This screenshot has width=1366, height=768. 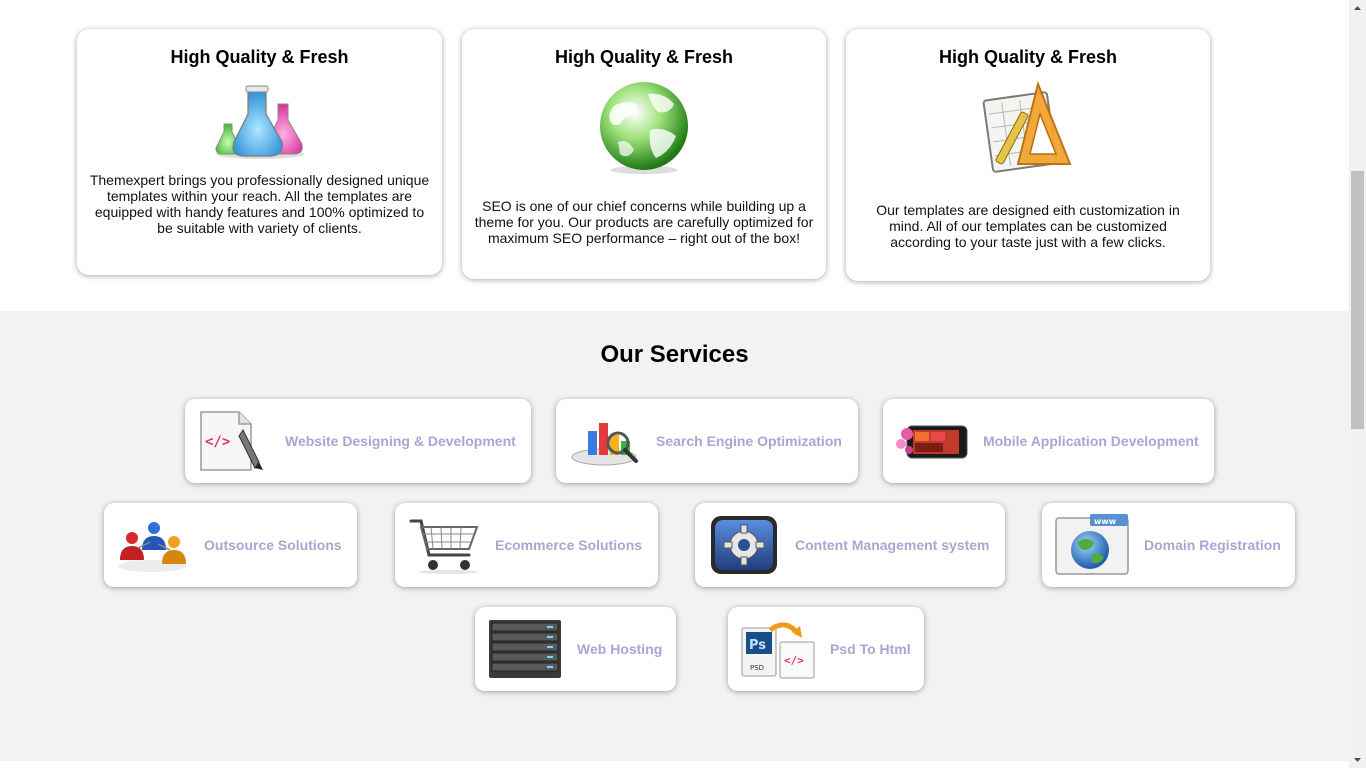 I want to click on scroll-up-arrow-icon, so click(x=1357, y=8).